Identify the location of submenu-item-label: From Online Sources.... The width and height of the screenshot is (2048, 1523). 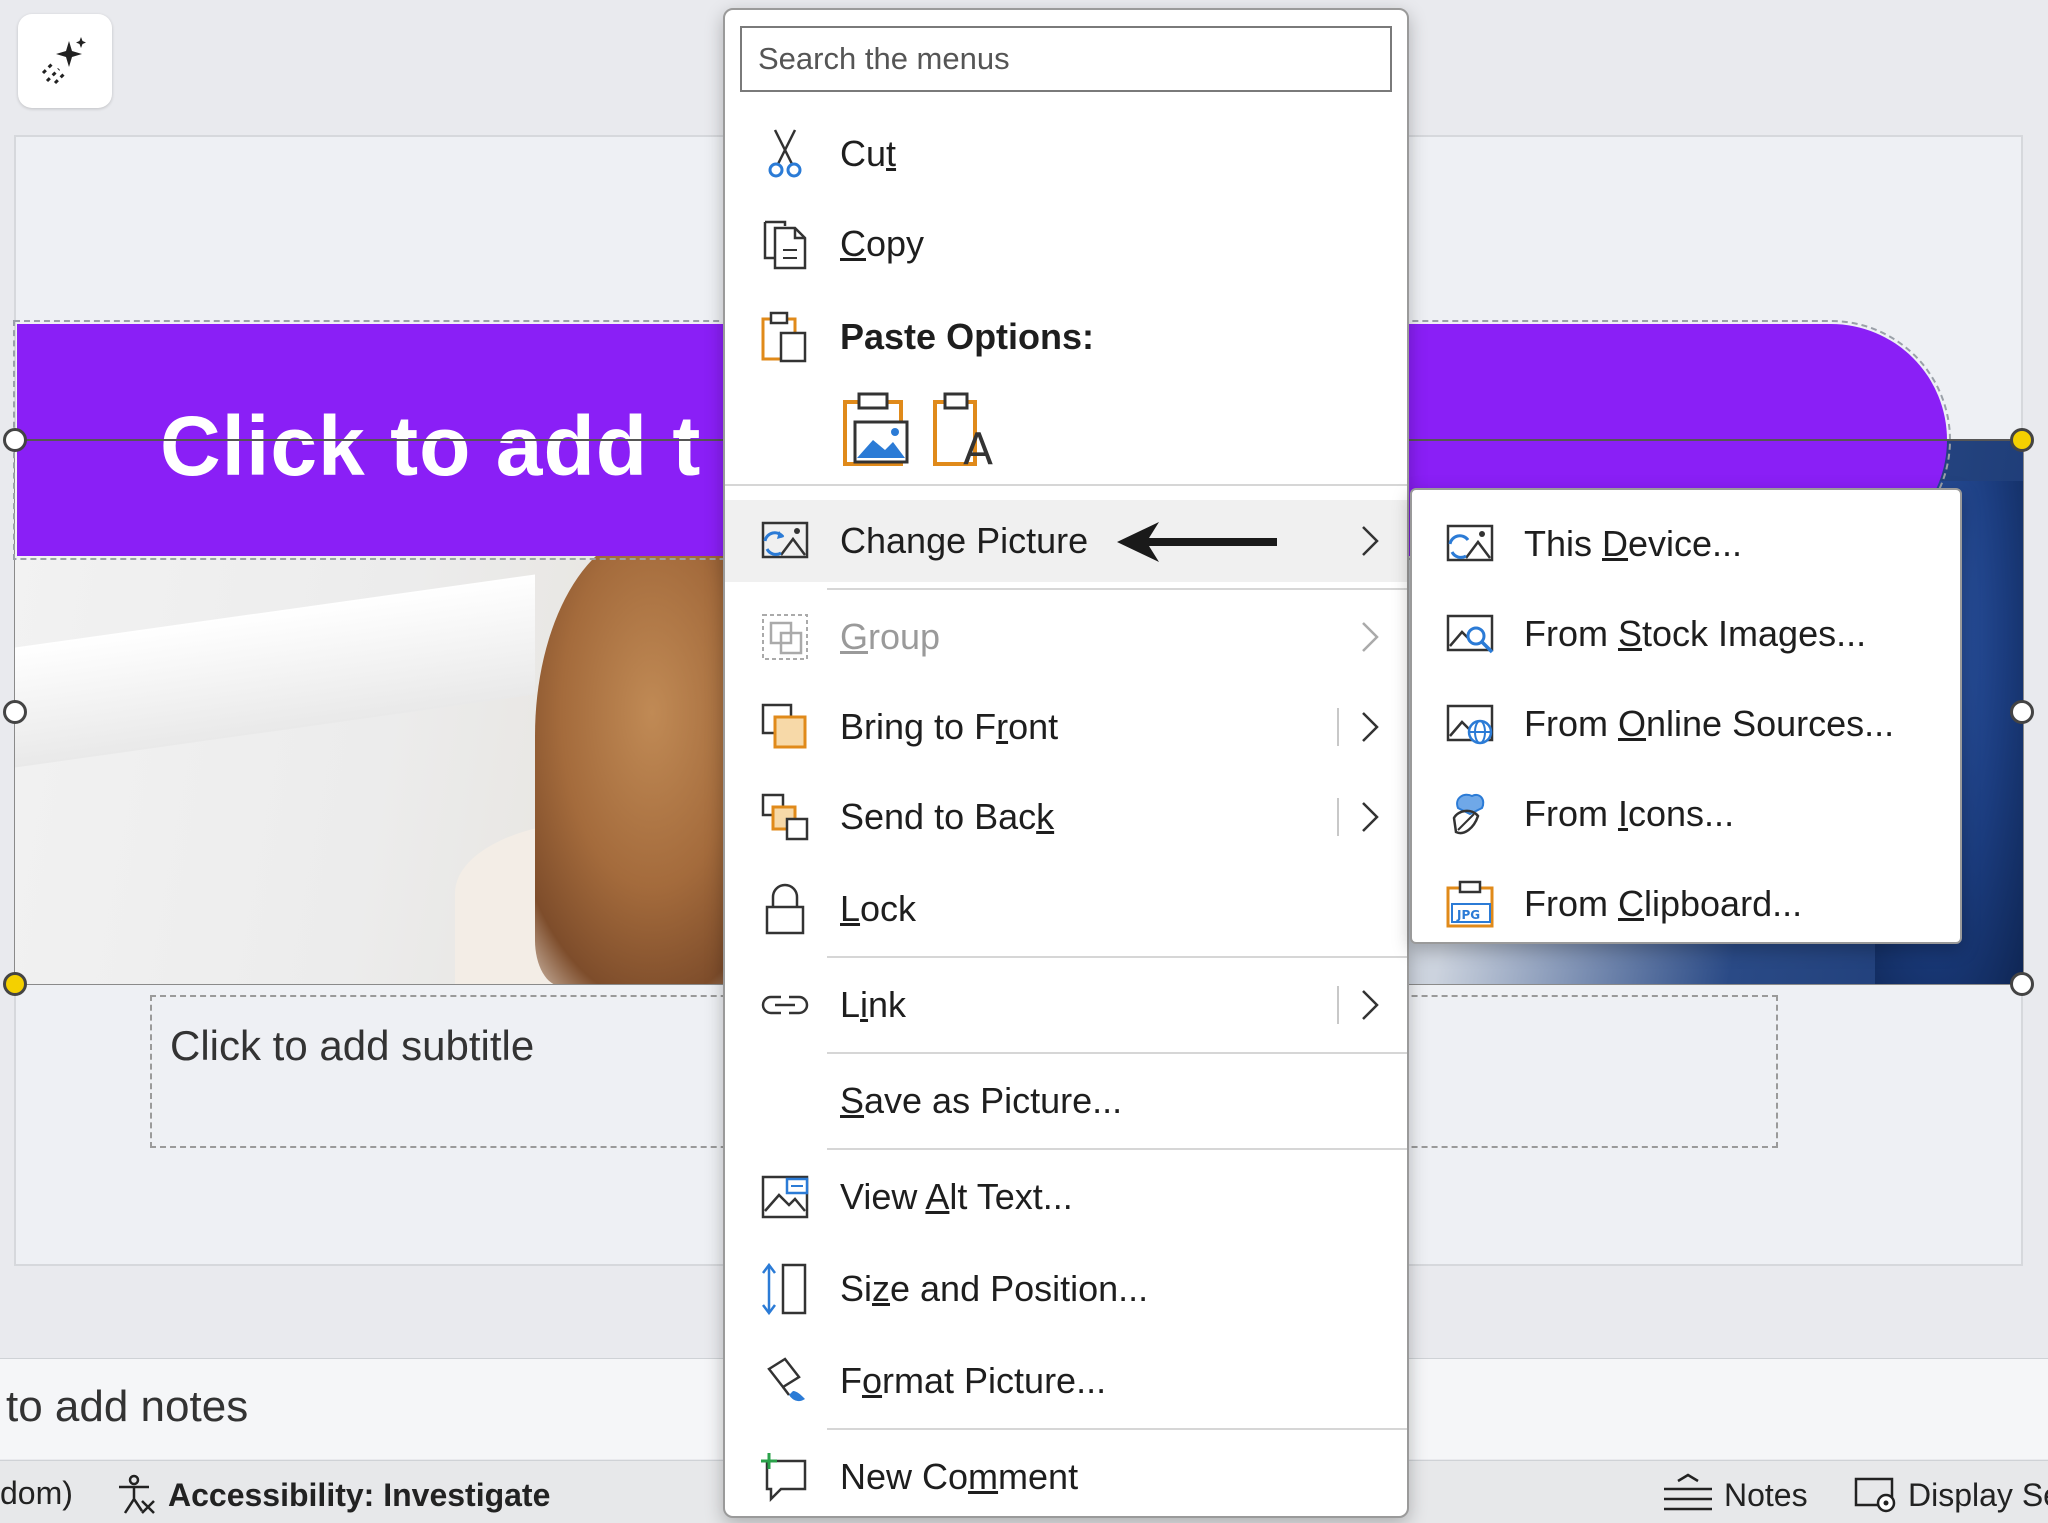
(1709, 723).